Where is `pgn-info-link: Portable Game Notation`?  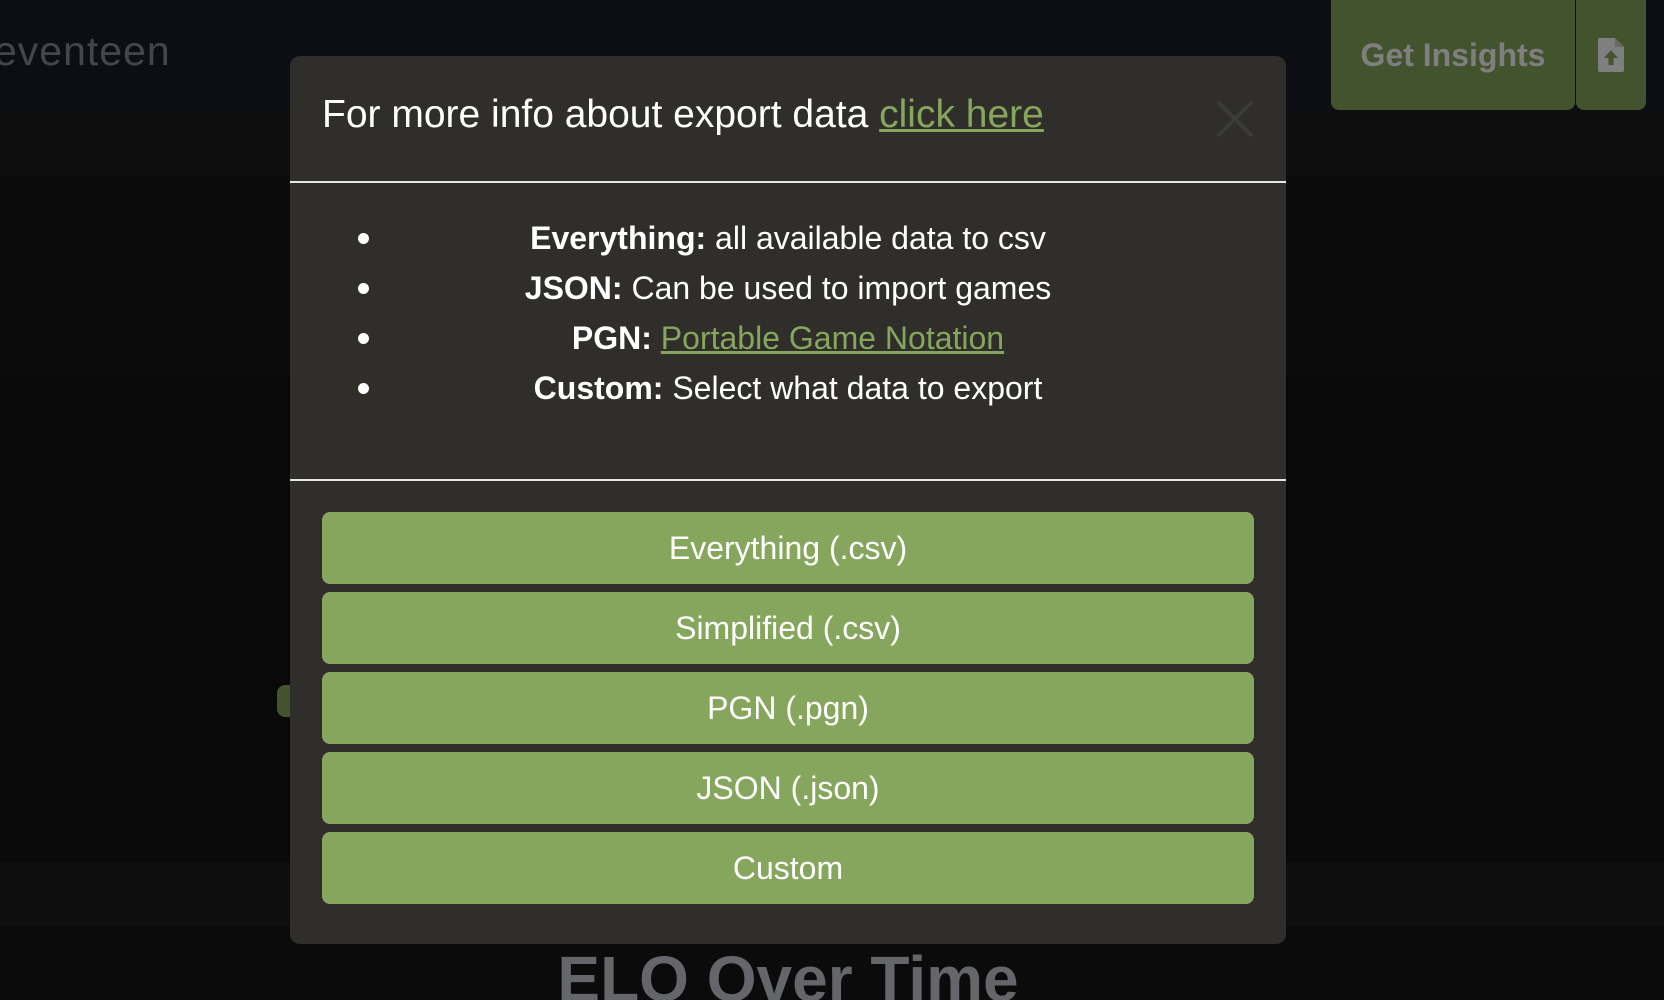
pgn-info-link: Portable Game Notation is located at coordinates (832, 338).